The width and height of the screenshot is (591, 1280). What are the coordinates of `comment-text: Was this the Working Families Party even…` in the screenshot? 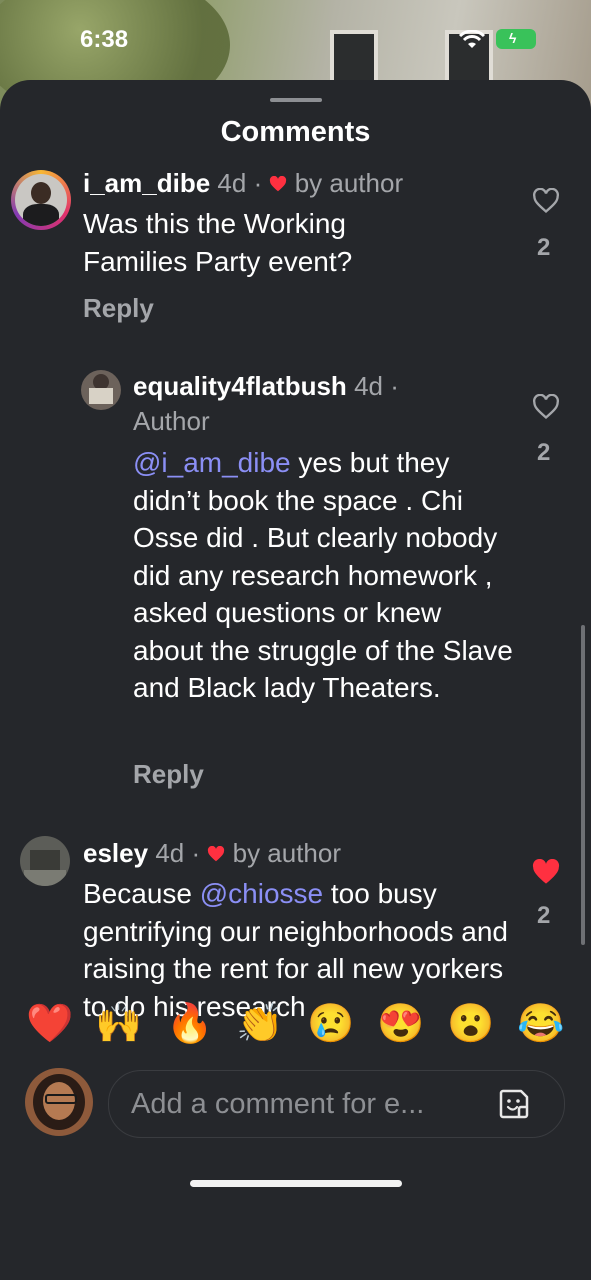 It's located at (218, 242).